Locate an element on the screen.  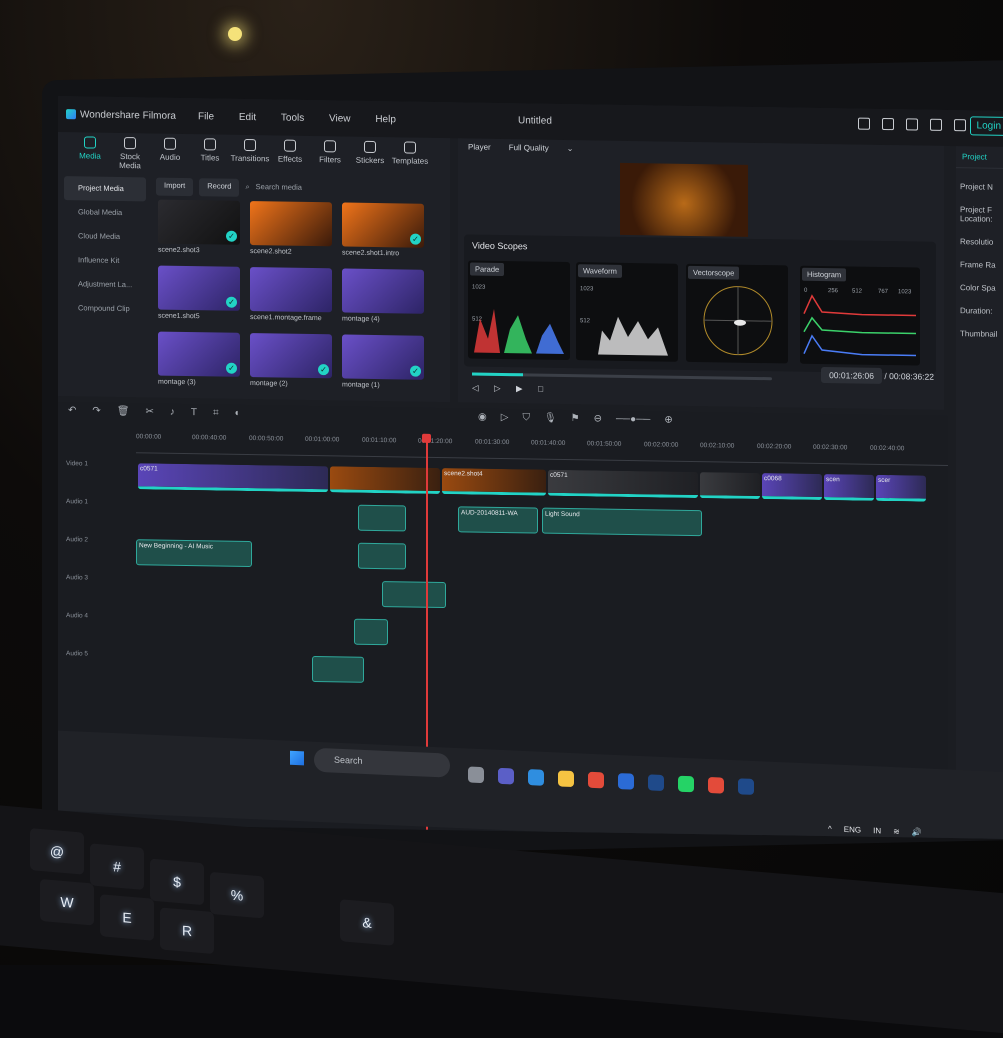
menu-file: File is located at coordinates (206, 116).